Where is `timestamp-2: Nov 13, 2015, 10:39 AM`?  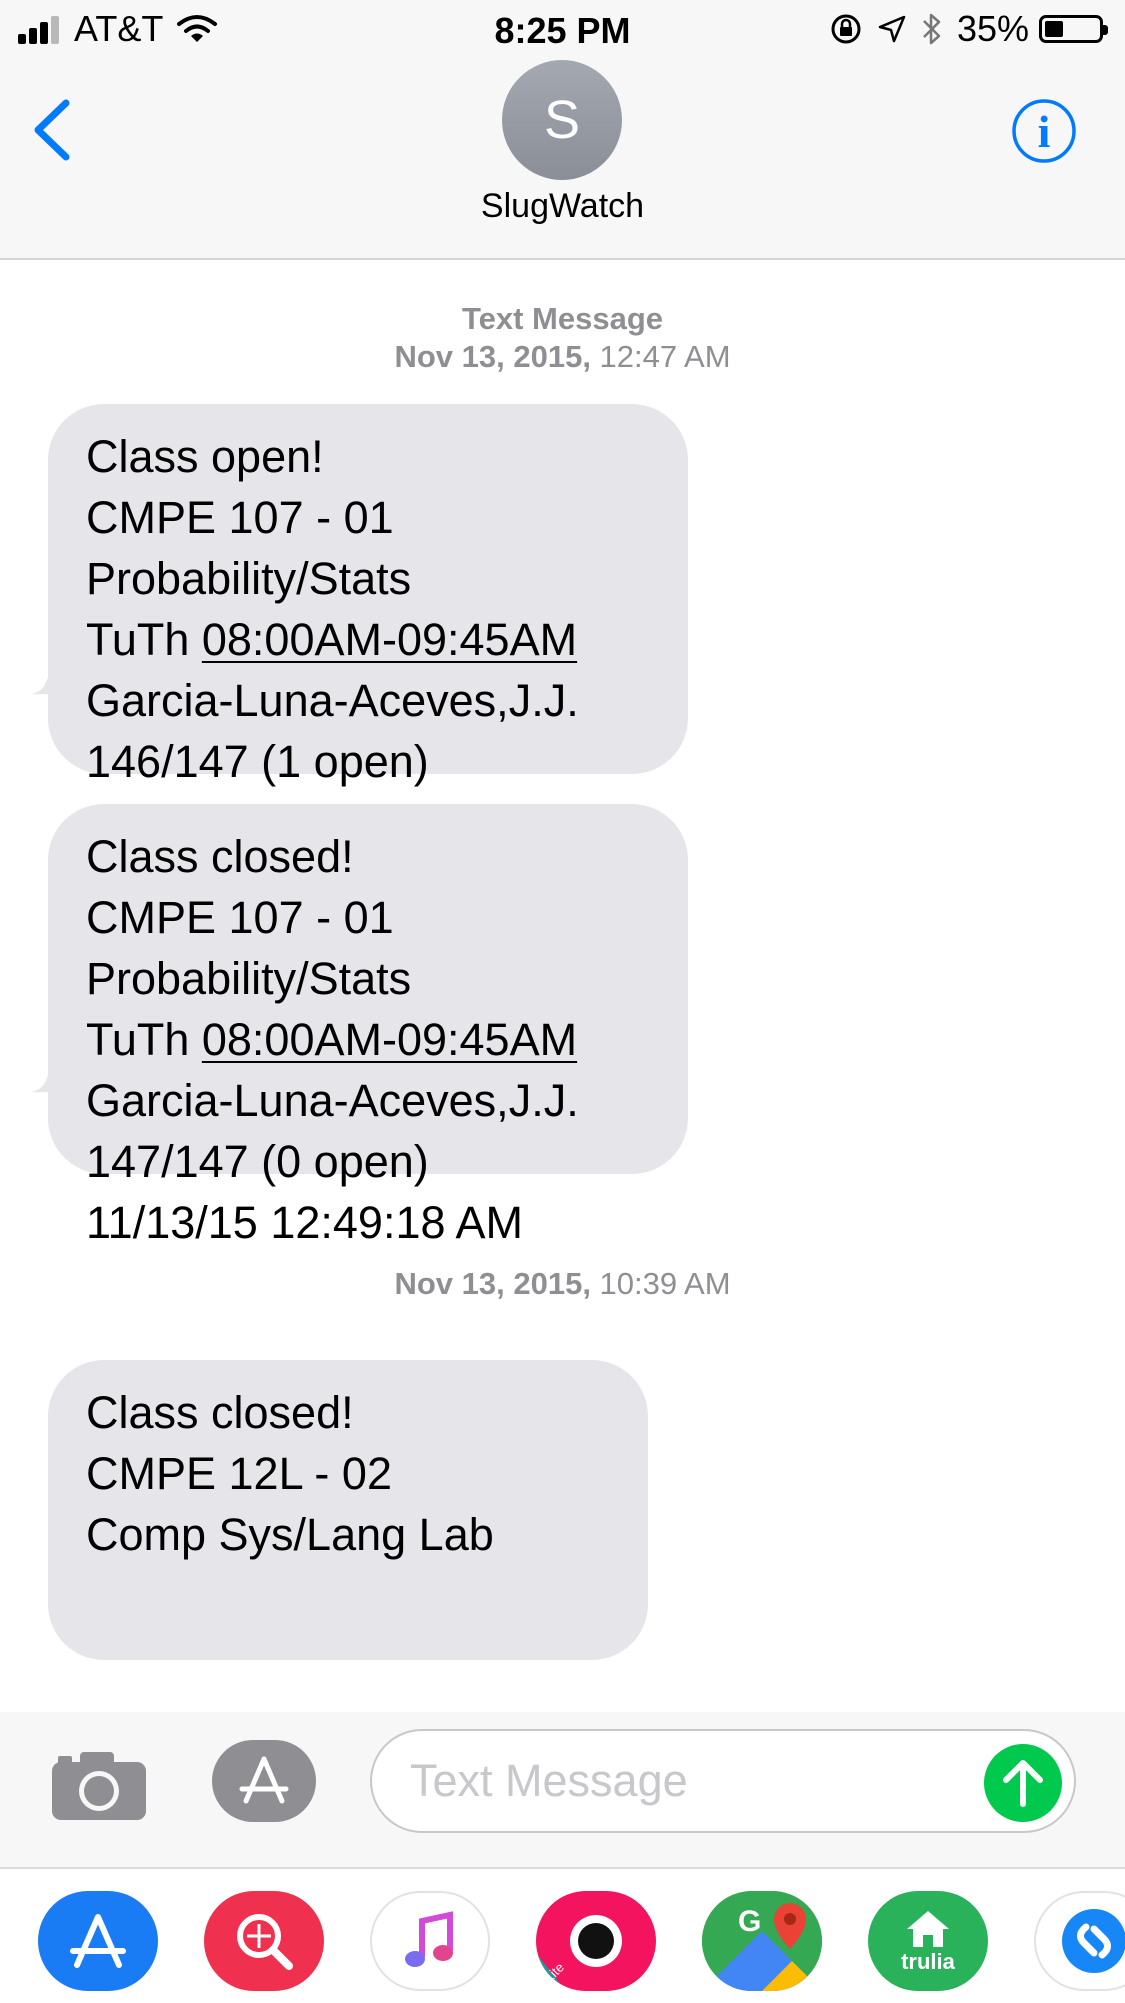
timestamp-2: Nov 13, 2015, 10:39 AM is located at coordinates (562, 1284).